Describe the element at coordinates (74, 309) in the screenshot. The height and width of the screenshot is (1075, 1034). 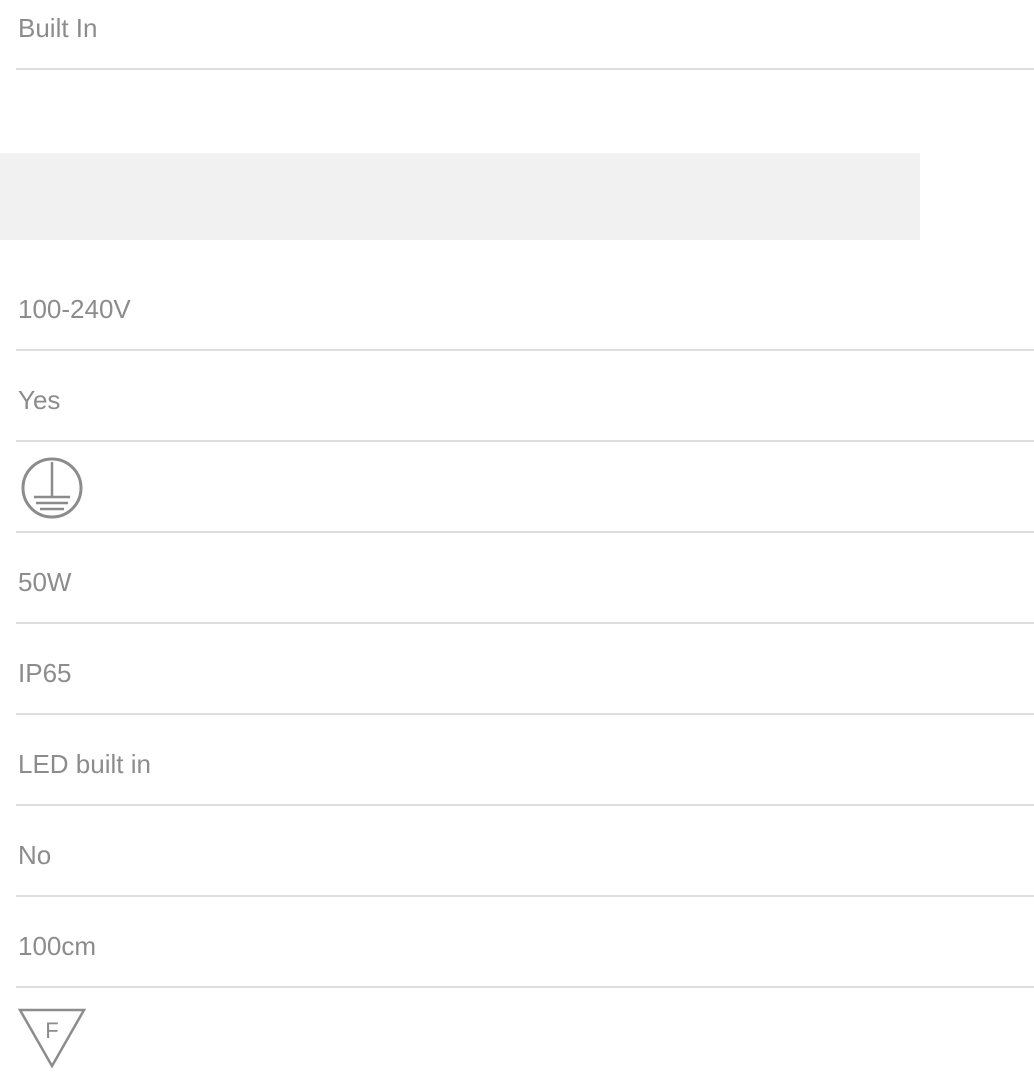
I see `spec-value-voltage: 100-240V` at that location.